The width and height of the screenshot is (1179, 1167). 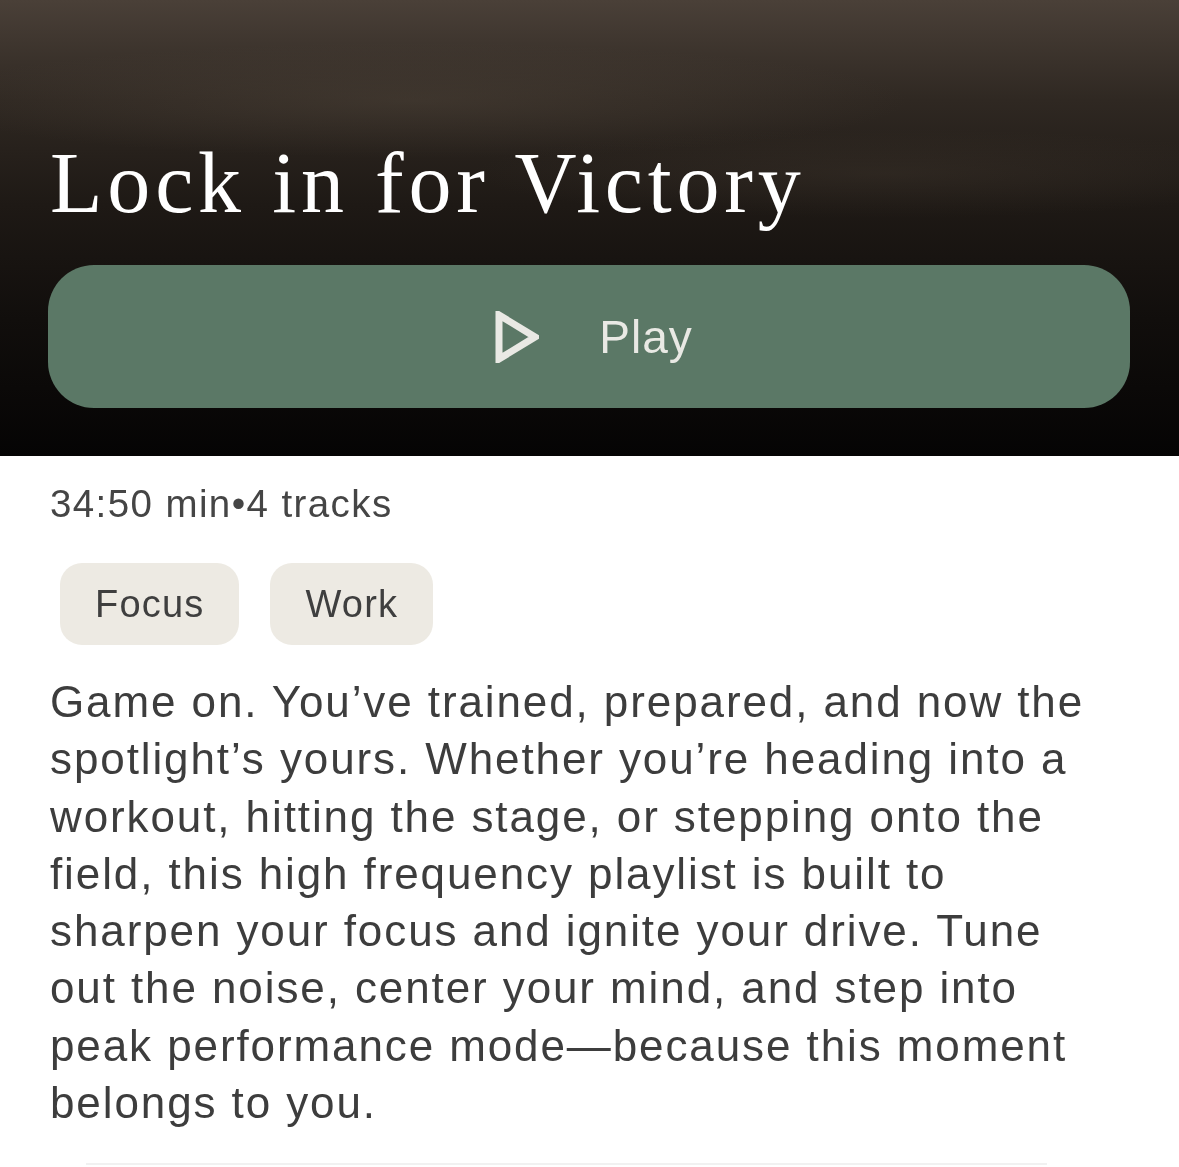 I want to click on playlist-meta: 34:50 min•4 tracks, so click(x=221, y=504).